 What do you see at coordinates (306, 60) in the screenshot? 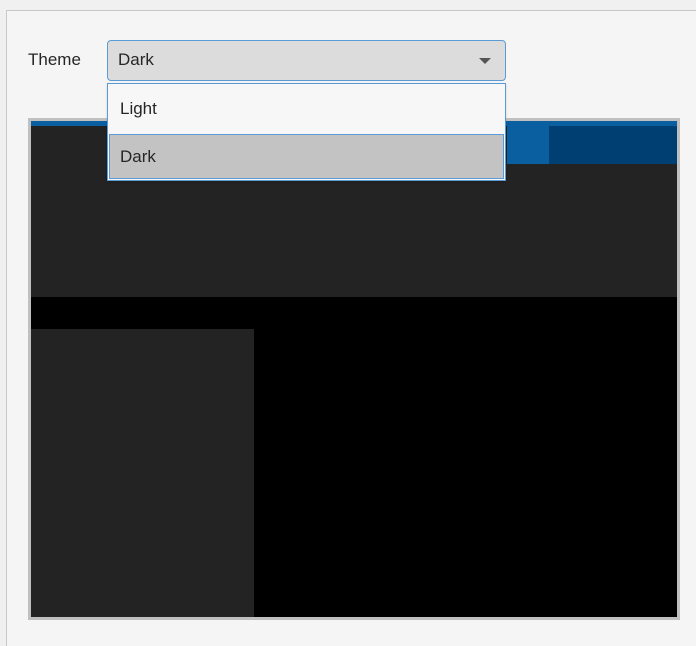
I see `theme-dropdown: Dark` at bounding box center [306, 60].